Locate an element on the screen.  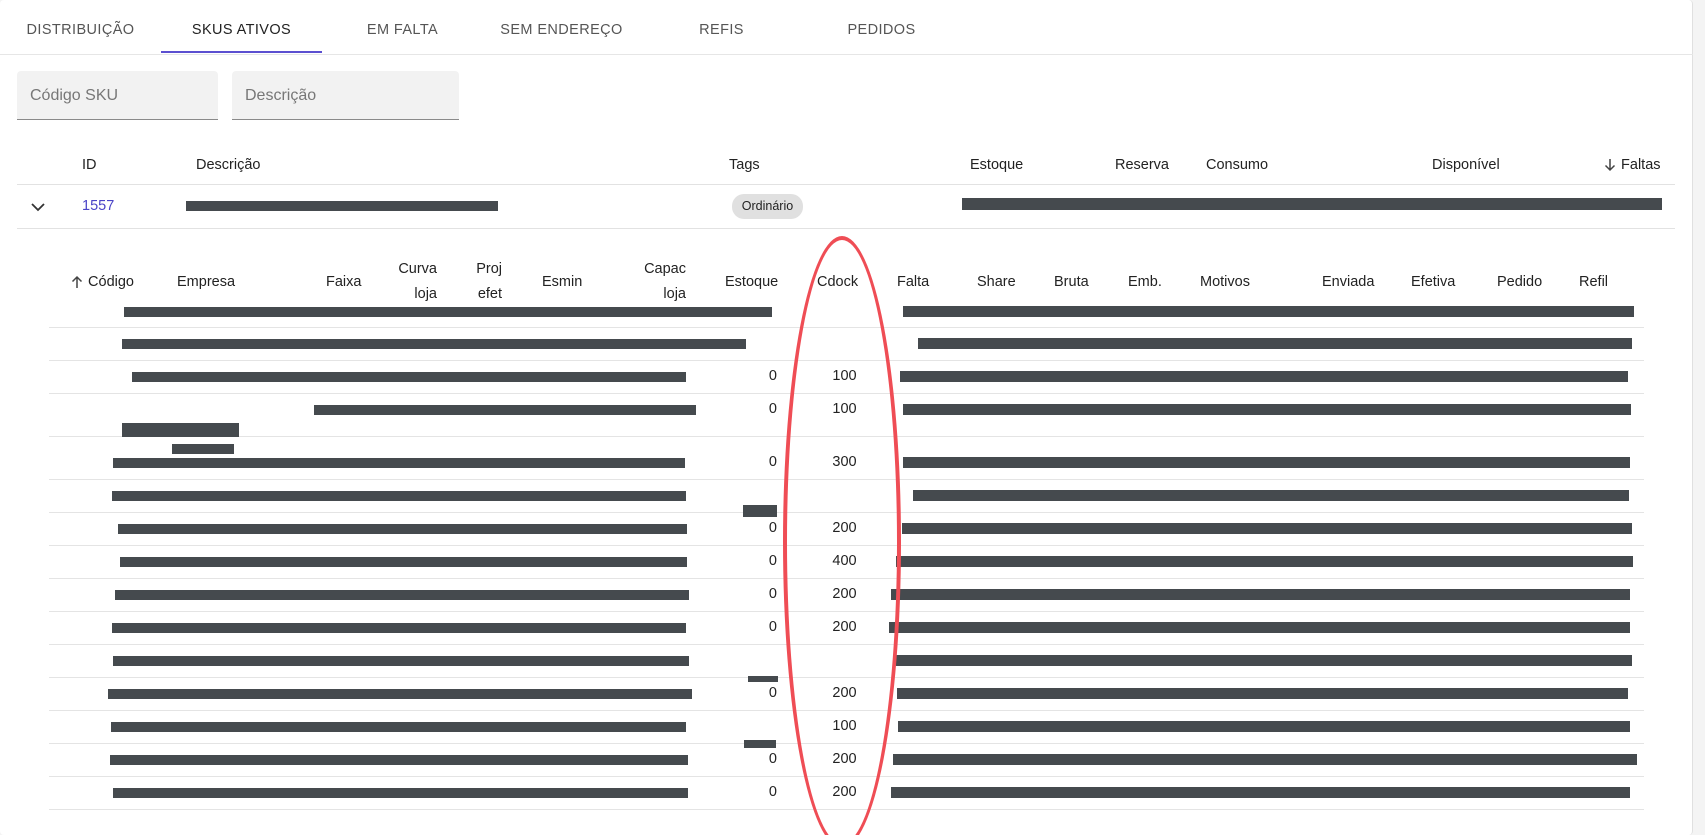
subheader-estoque: Estoque is located at coordinates (751, 282).